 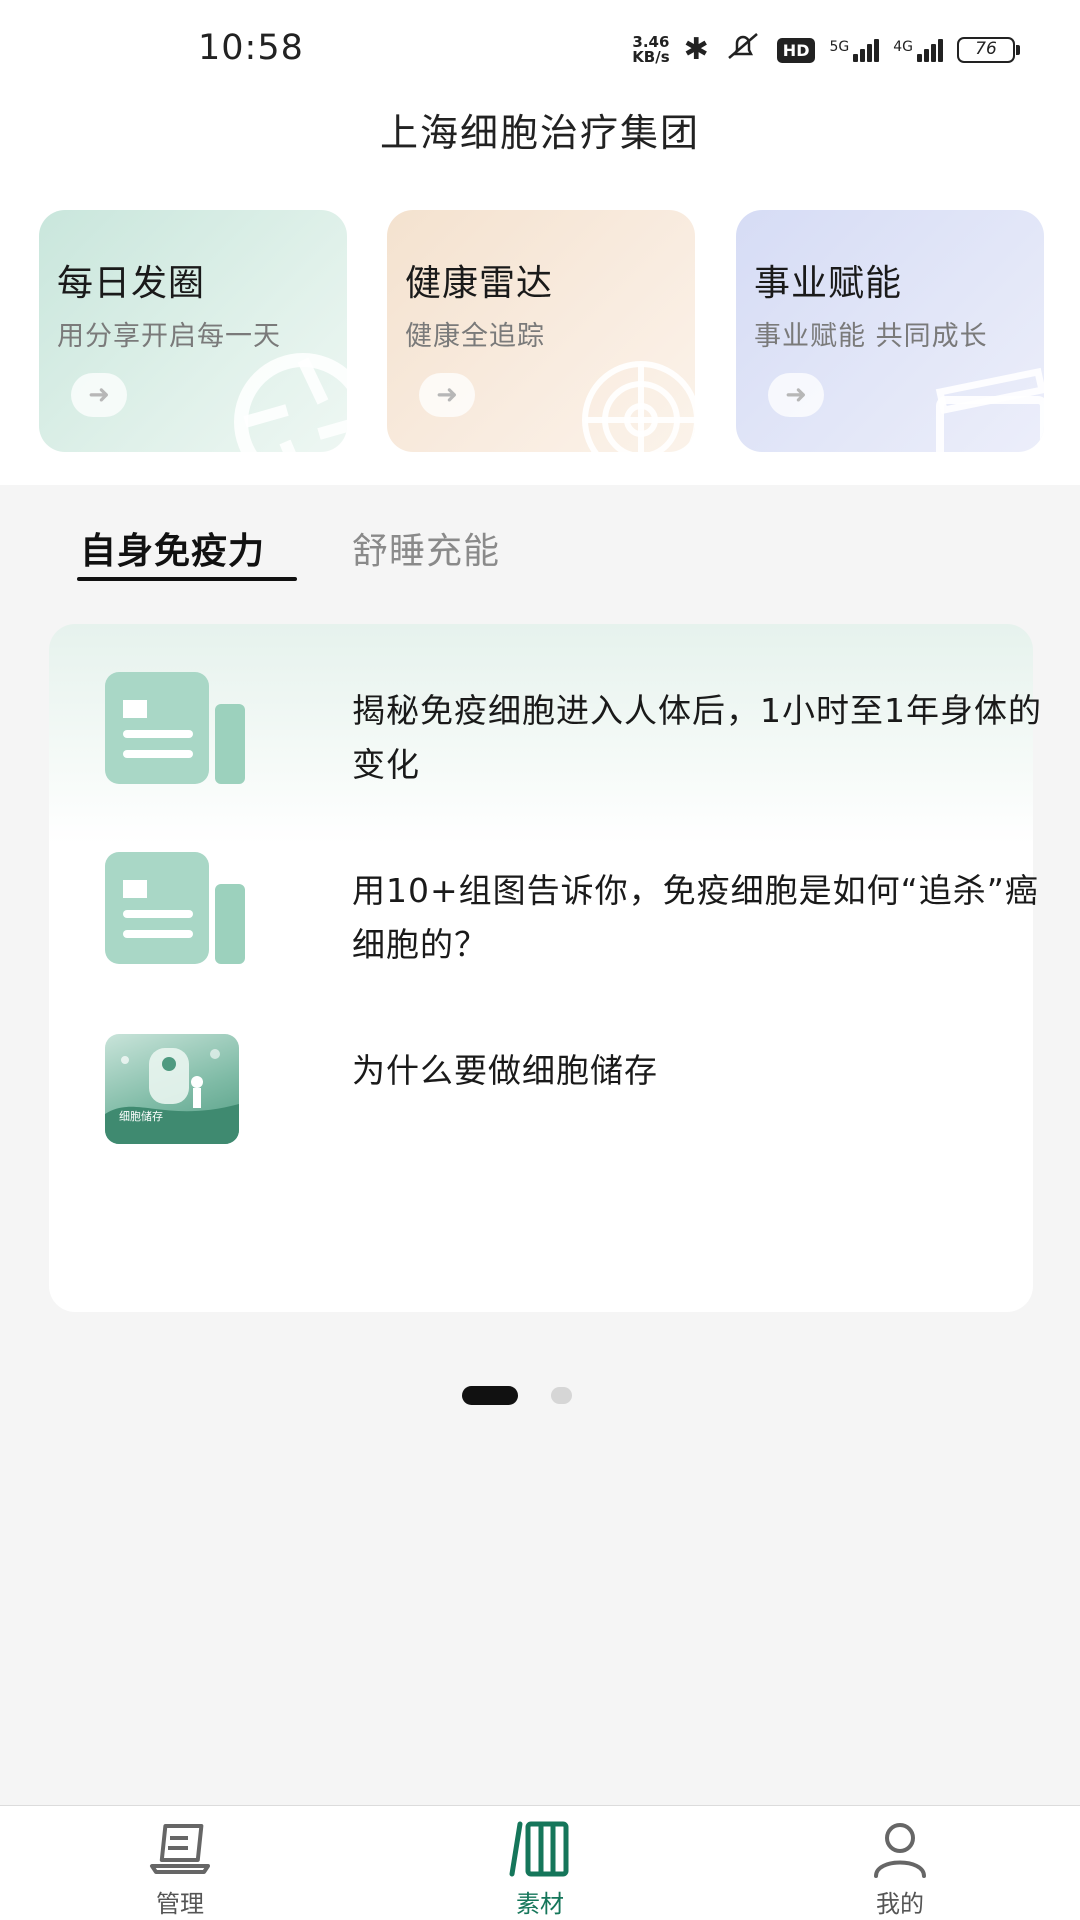 What do you see at coordinates (426, 548) in the screenshot?
I see `tab-sleep: 舒睡充能` at bounding box center [426, 548].